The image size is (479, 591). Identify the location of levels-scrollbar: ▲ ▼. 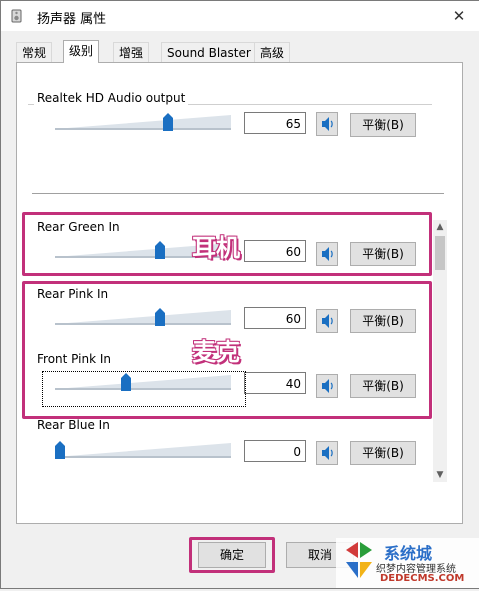
(440, 351).